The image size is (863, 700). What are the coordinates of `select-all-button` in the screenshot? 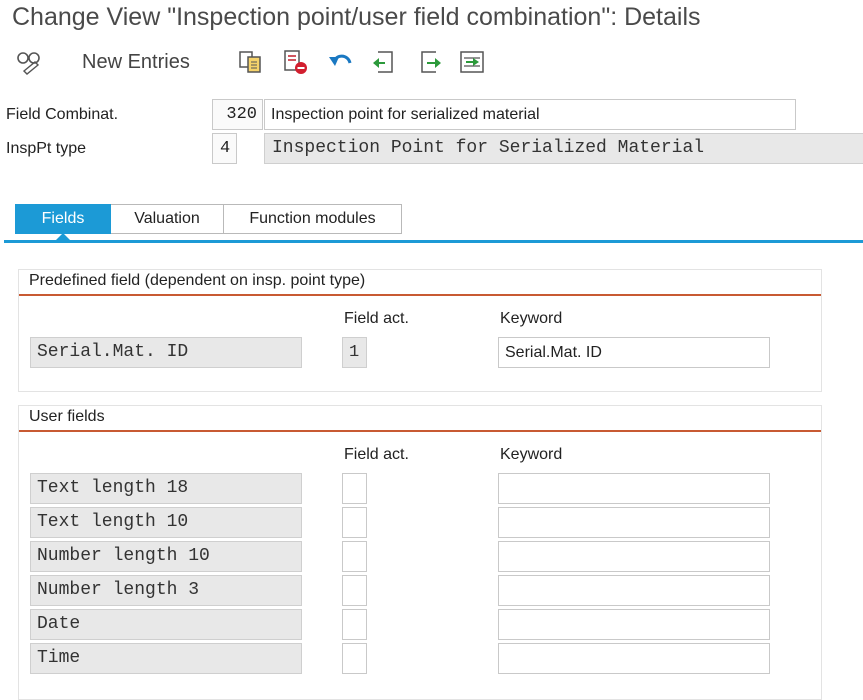 It's located at (472, 62).